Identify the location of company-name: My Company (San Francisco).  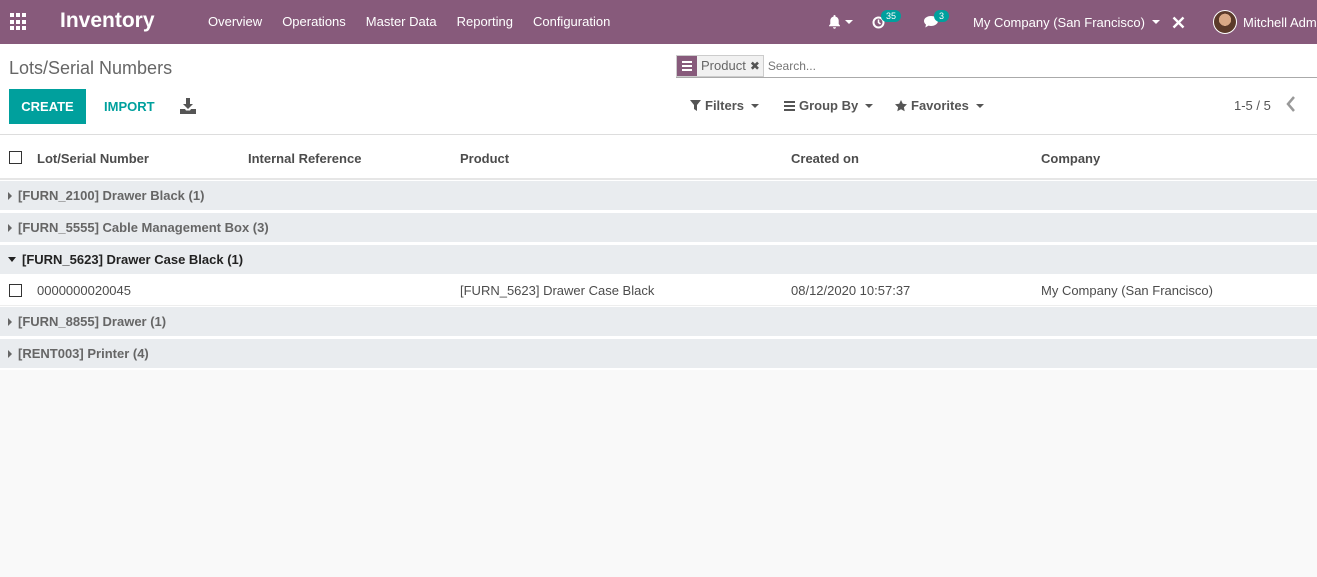
(1059, 22).